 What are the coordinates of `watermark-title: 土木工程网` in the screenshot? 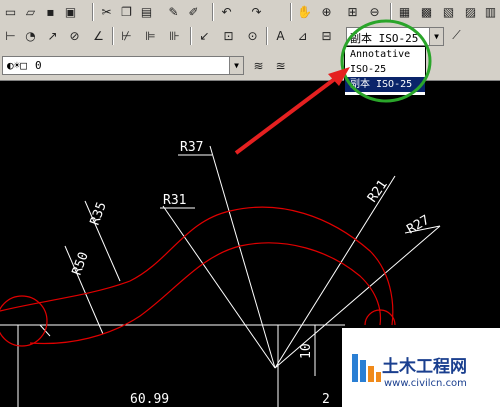 It's located at (424, 367).